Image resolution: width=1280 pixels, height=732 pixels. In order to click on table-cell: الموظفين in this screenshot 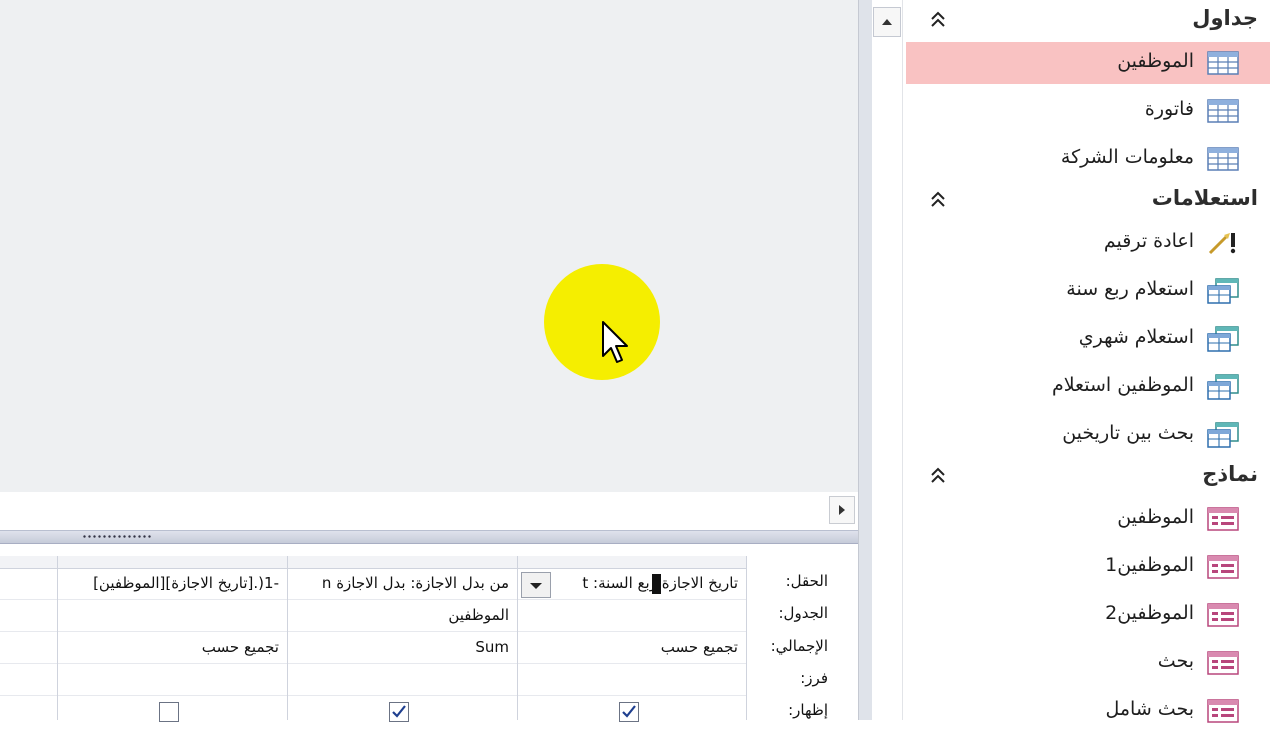, I will do `click(402, 616)`.